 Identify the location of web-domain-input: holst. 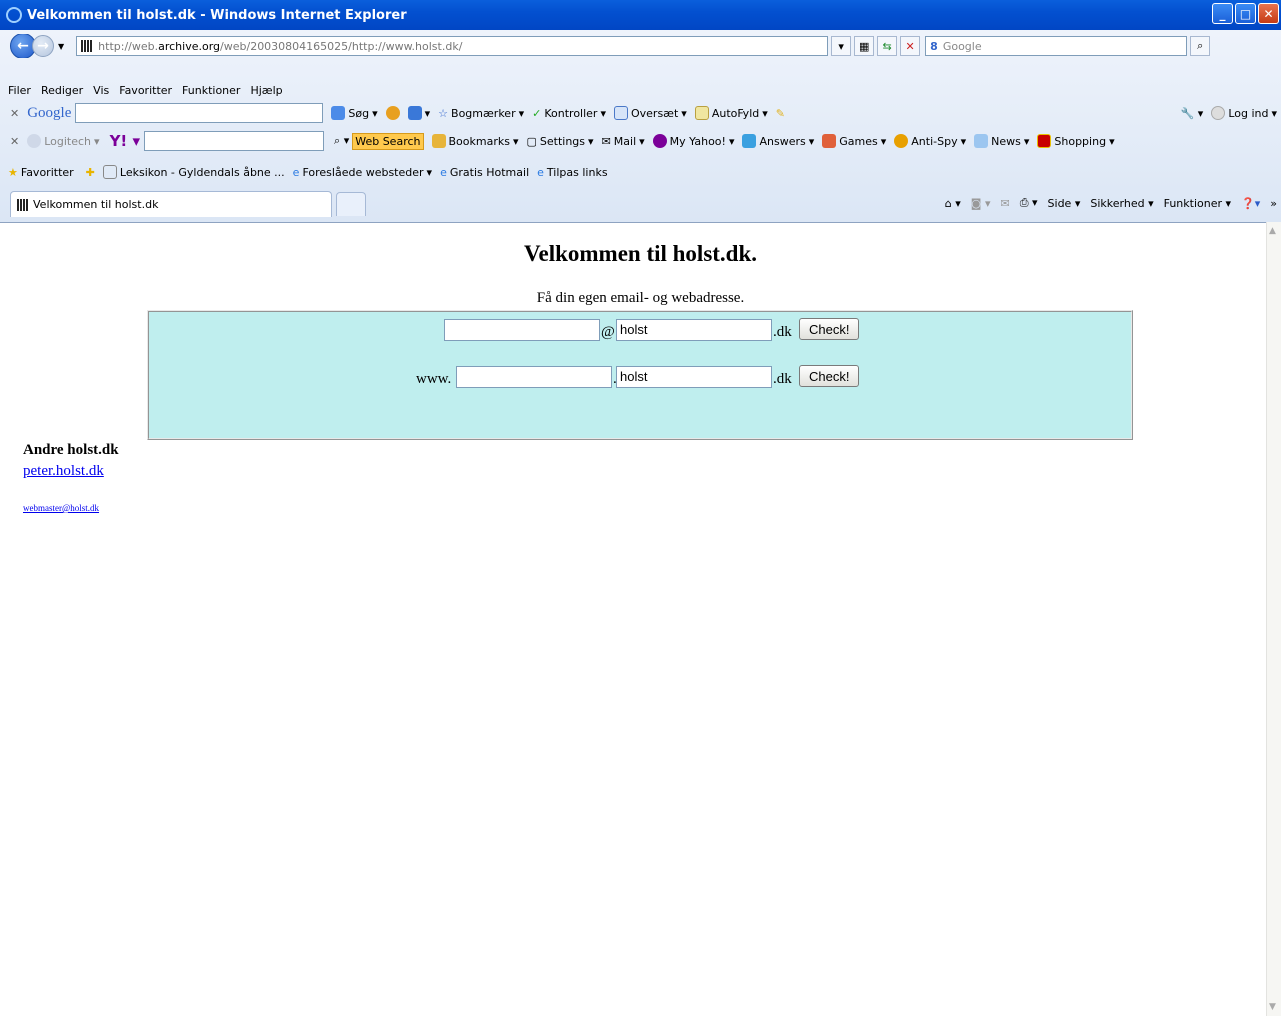
(694, 377).